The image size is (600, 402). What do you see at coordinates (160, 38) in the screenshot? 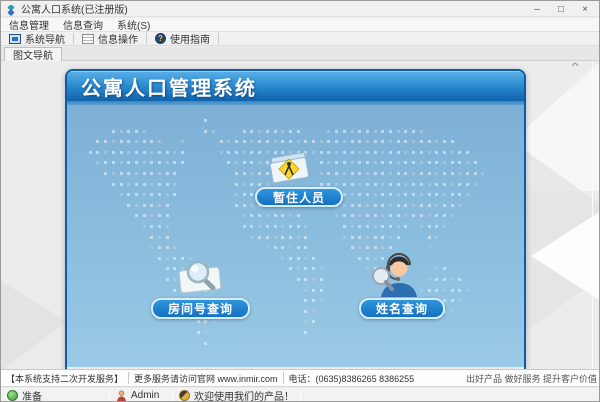
I see `help-icon: ?` at bounding box center [160, 38].